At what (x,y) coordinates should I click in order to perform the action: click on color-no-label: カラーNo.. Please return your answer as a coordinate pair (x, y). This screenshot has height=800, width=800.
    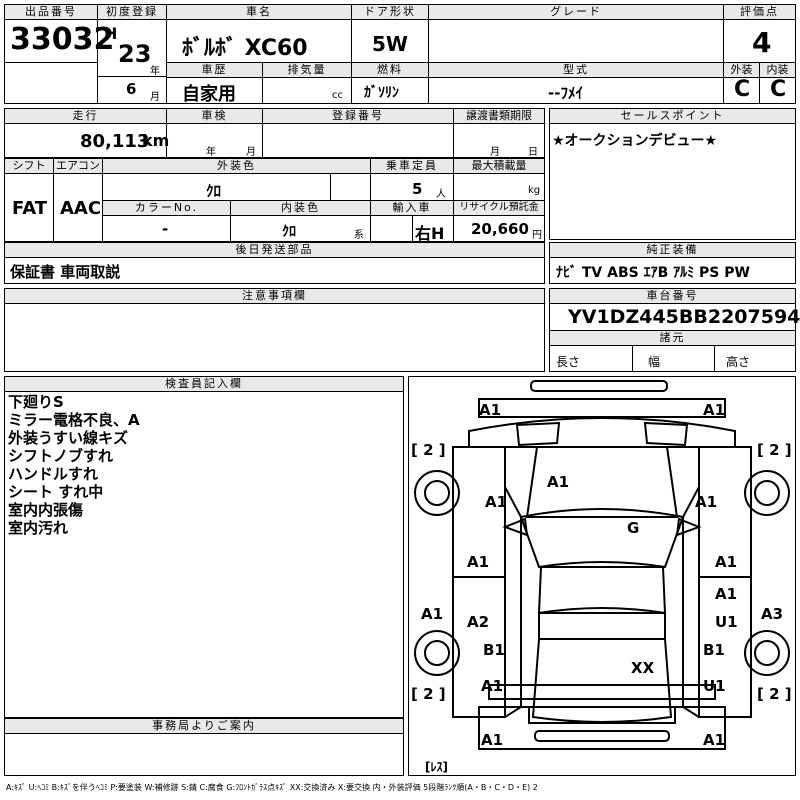
    Looking at the image, I should click on (166, 208).